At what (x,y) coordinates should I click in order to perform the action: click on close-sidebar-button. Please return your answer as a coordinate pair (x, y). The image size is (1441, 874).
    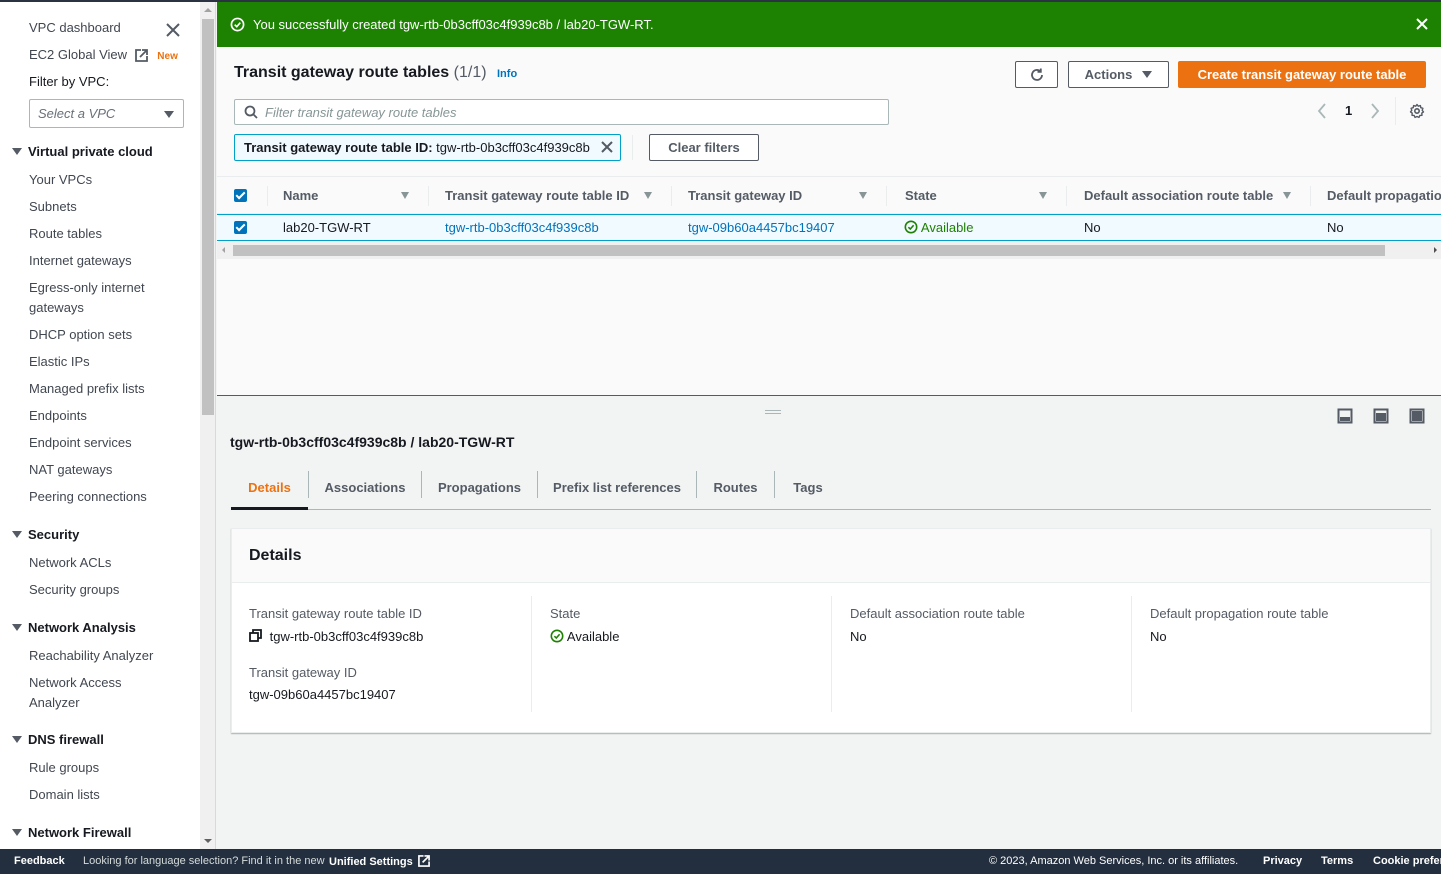
    Looking at the image, I should click on (173, 30).